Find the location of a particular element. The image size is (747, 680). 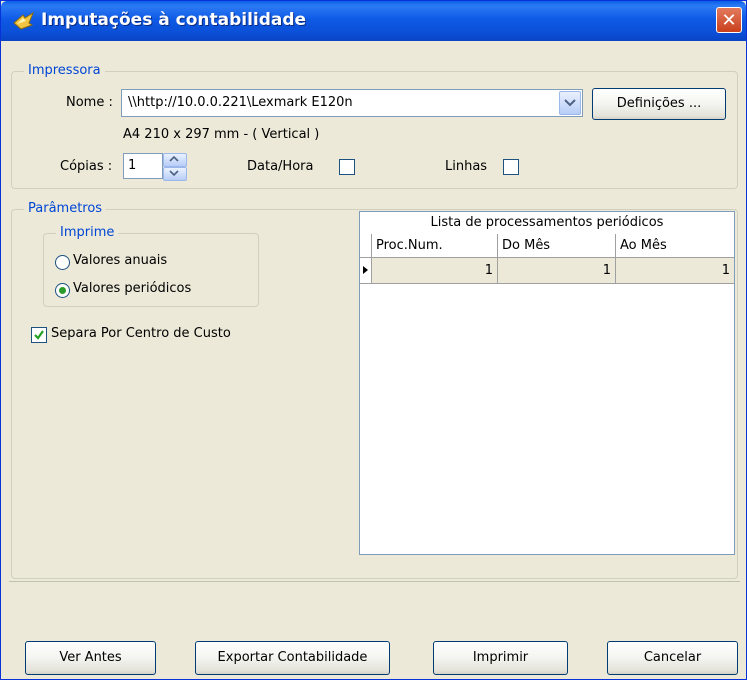

cancel-button-label: Cancelar is located at coordinates (672, 657).